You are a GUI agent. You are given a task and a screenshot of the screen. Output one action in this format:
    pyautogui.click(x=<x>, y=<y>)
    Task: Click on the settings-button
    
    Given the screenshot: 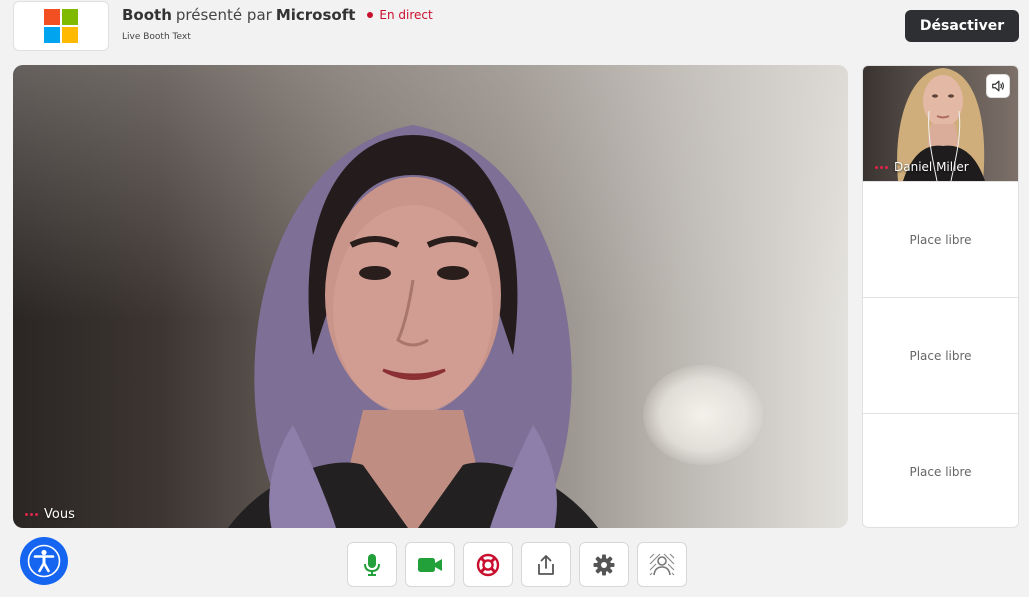 What is the action you would take?
    pyautogui.click(x=604, y=564)
    